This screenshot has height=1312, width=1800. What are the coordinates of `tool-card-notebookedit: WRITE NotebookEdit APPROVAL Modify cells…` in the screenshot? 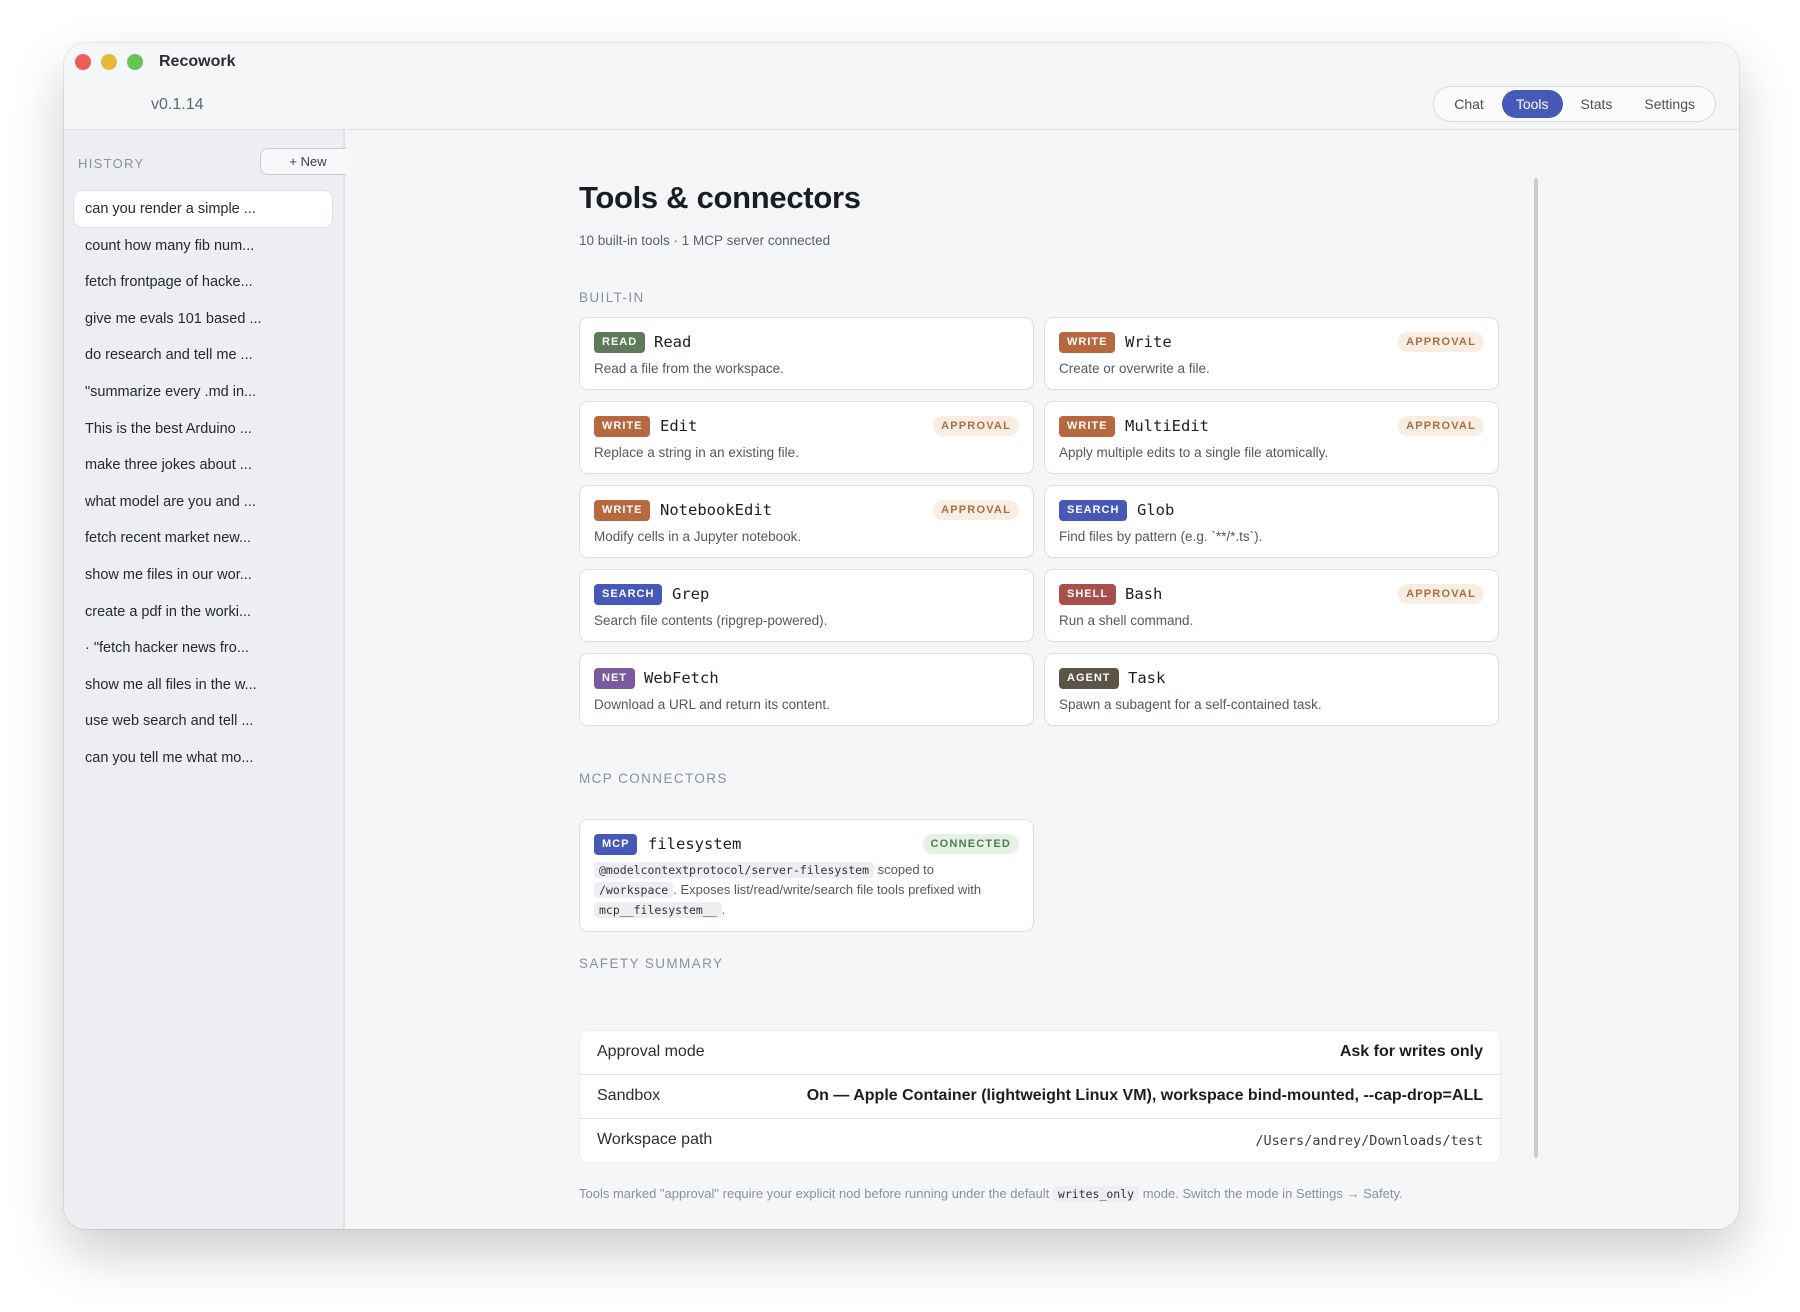 It's located at (806, 521).